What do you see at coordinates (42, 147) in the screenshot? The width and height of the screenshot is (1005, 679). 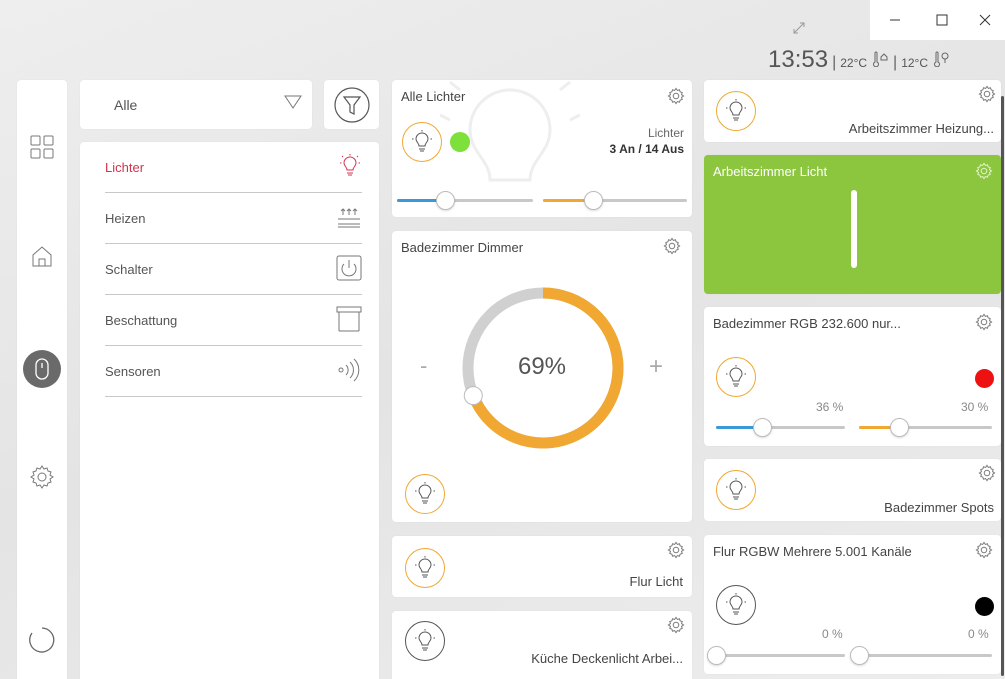 I see `dashboard-icon` at bounding box center [42, 147].